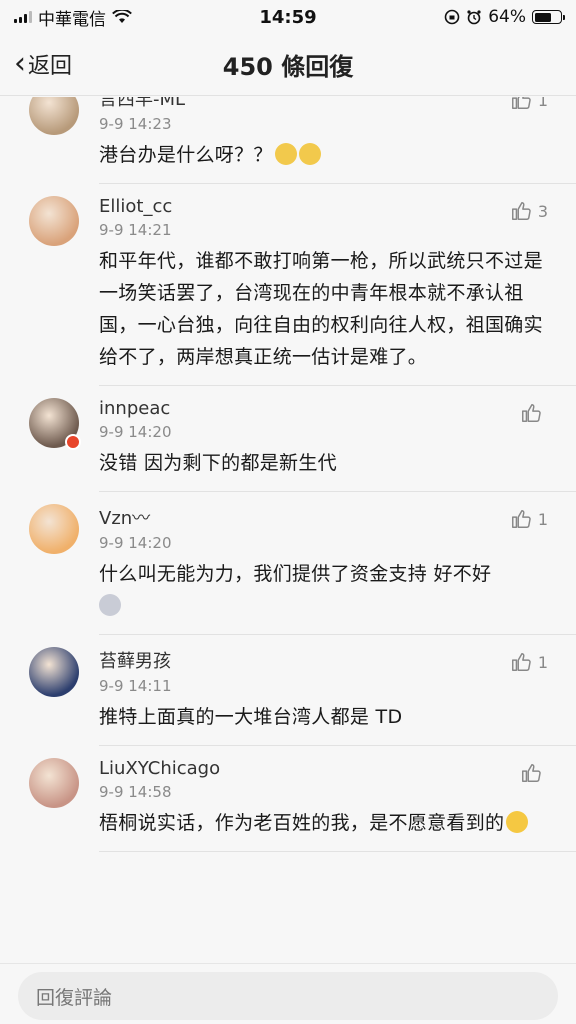 This screenshot has width=576, height=1024. I want to click on reply-input: 回復評論, so click(288, 996).